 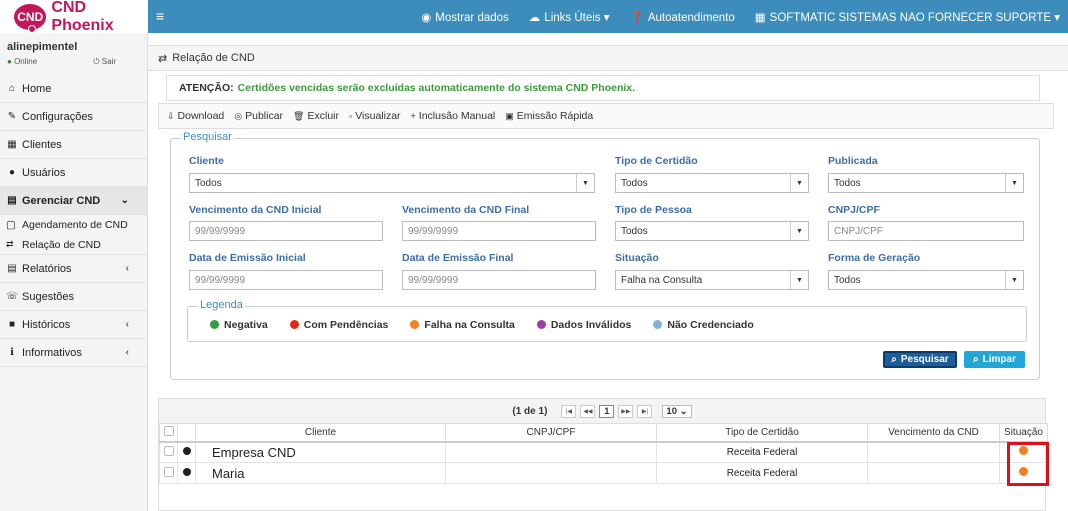 I want to click on rows-per-page-select: 10 ⌄, so click(x=677, y=411).